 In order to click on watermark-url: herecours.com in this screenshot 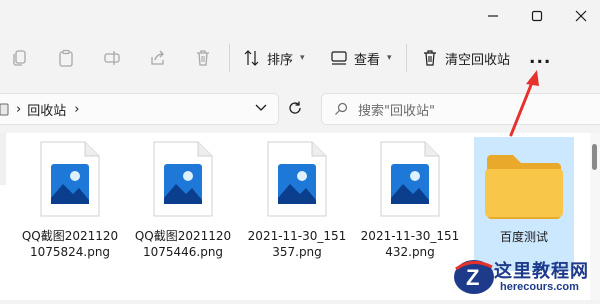, I will do `click(539, 287)`.